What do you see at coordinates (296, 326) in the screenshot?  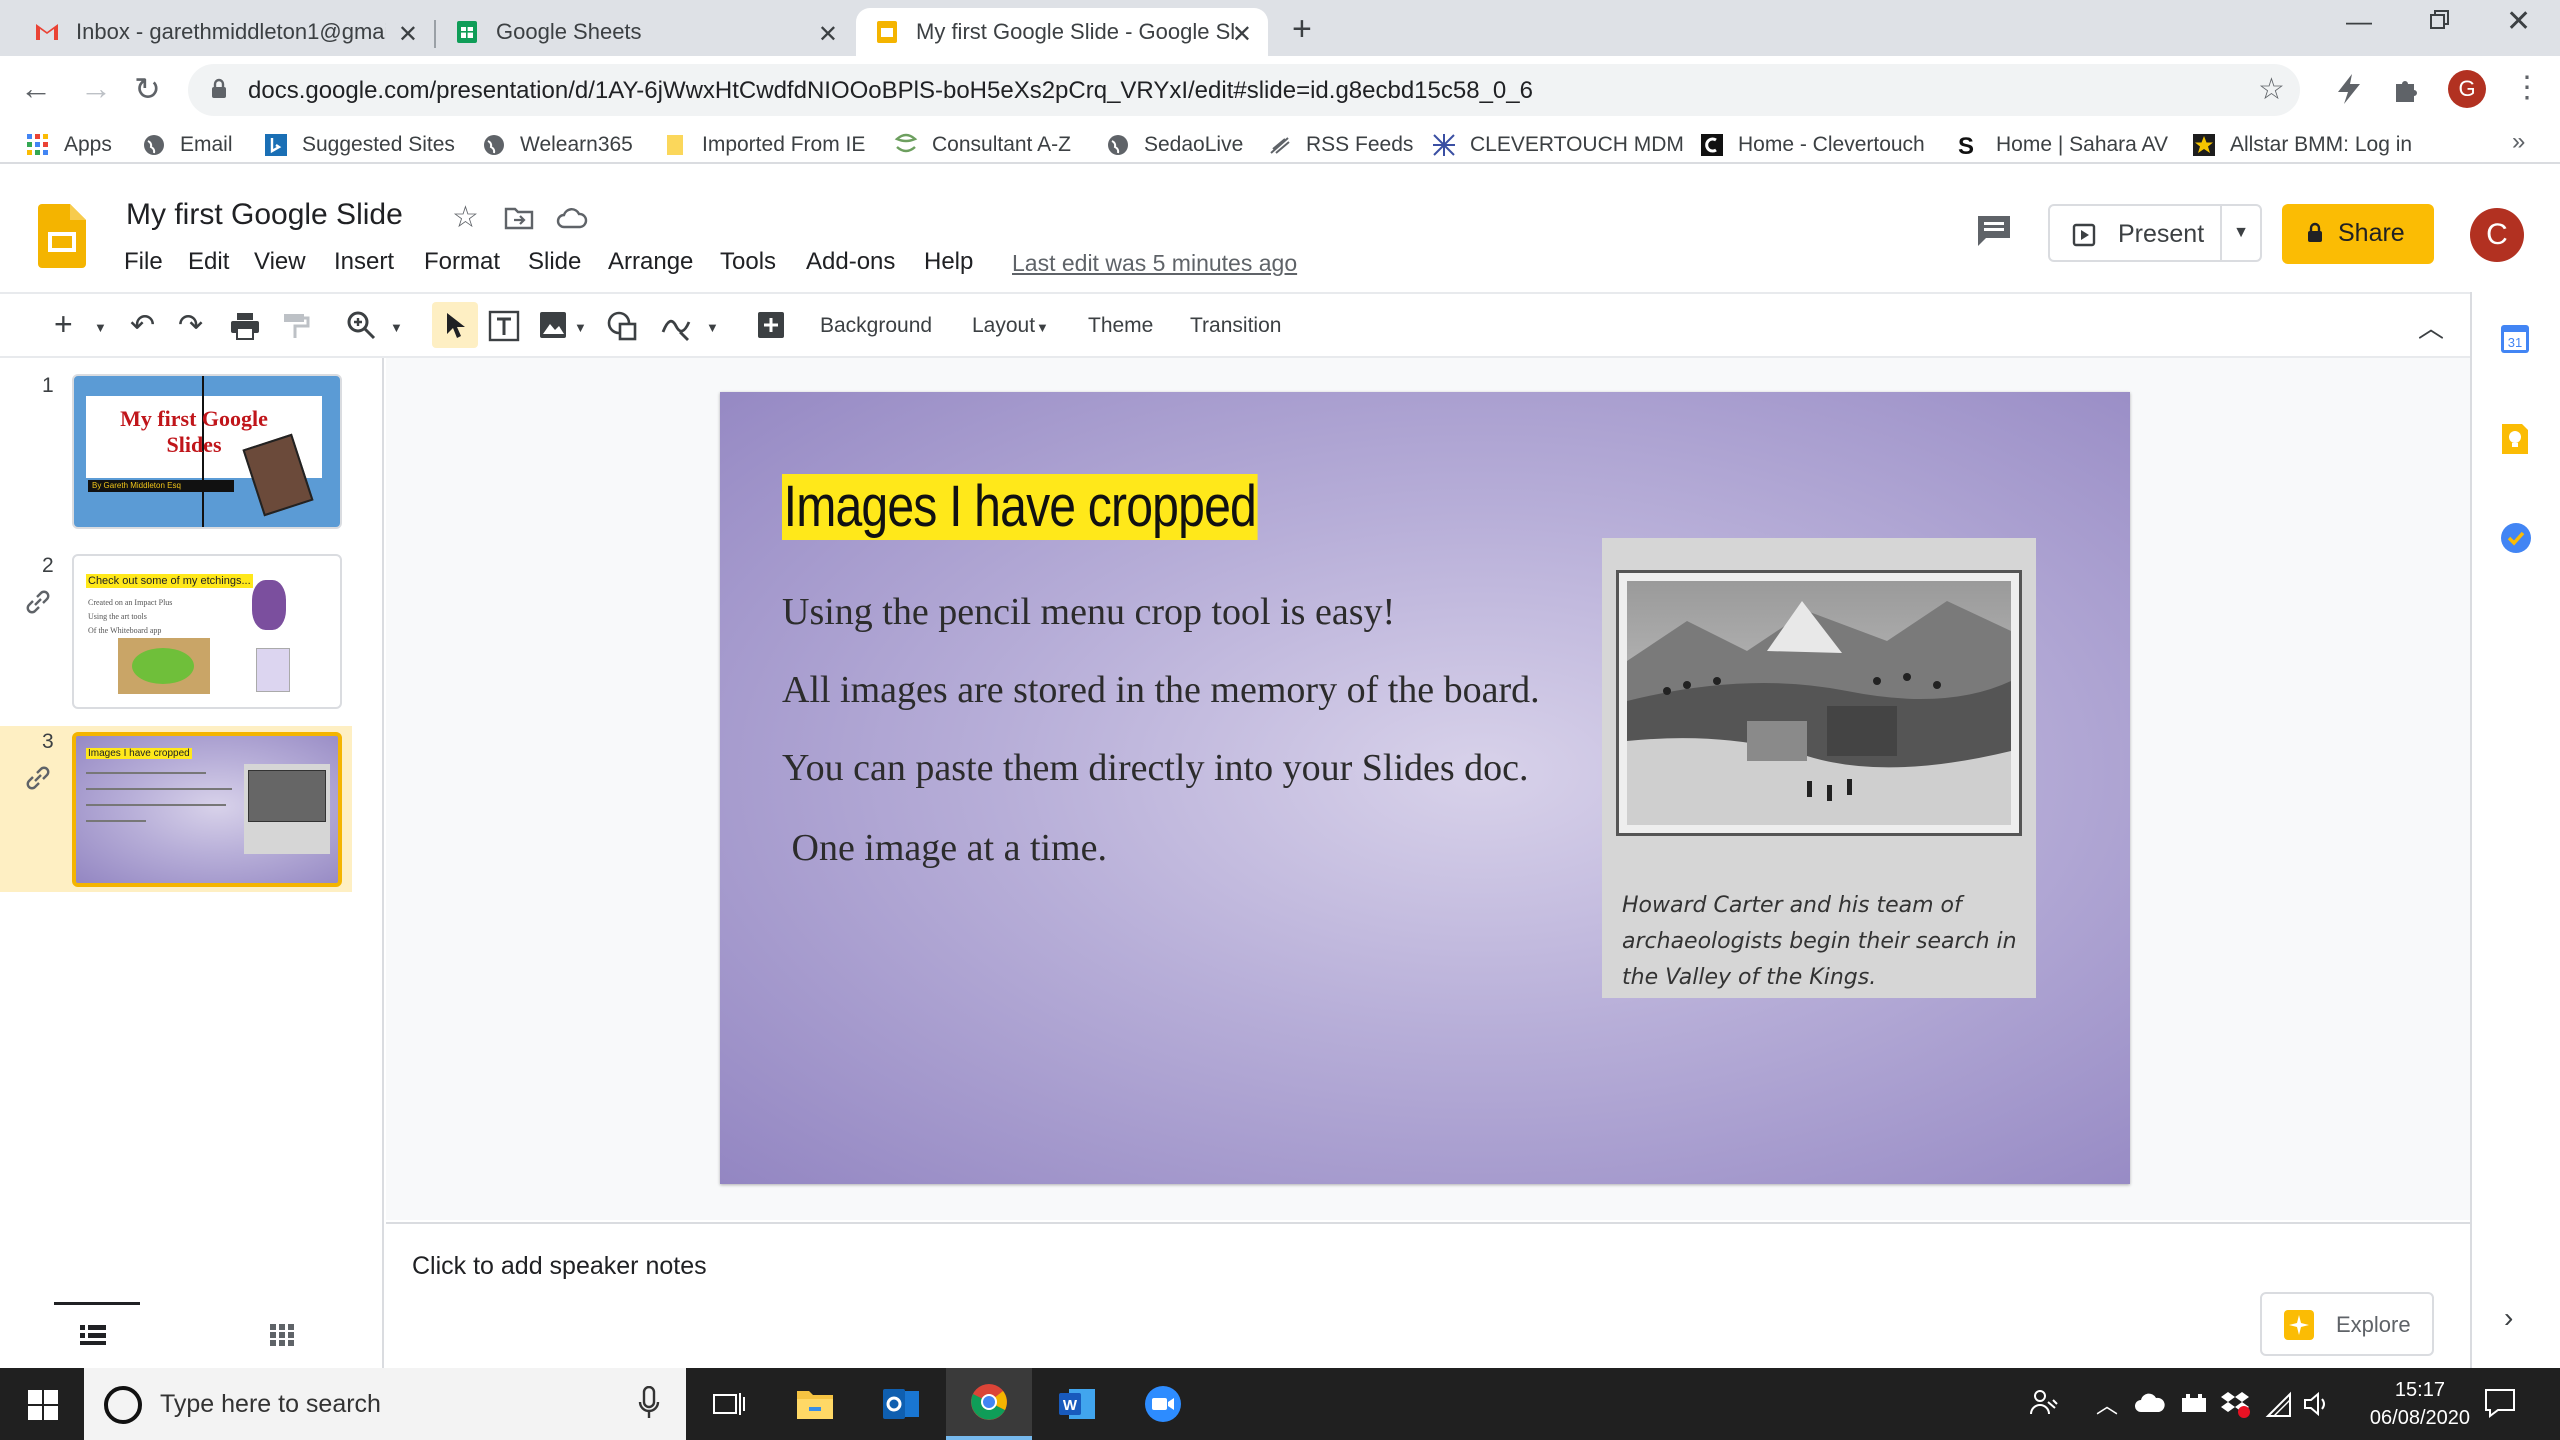 I see `paint-format-icon` at bounding box center [296, 326].